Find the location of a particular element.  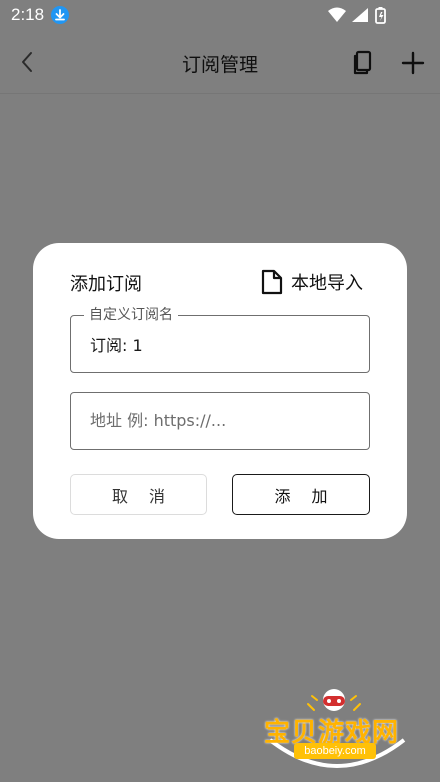

wifi-icon is located at coordinates (337, 14).